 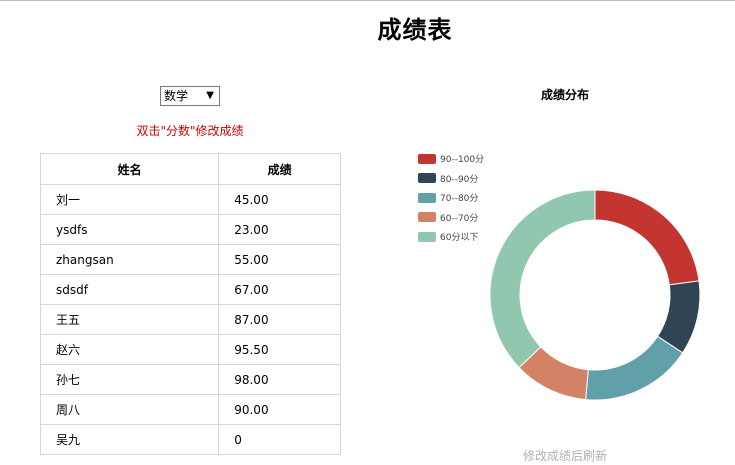 I want to click on donut-chart, so click(x=595, y=295).